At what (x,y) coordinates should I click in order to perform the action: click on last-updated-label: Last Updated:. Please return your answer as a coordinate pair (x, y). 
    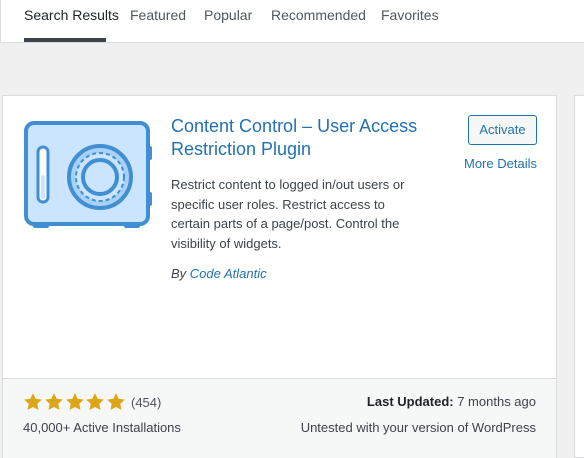
    Looking at the image, I should click on (410, 401).